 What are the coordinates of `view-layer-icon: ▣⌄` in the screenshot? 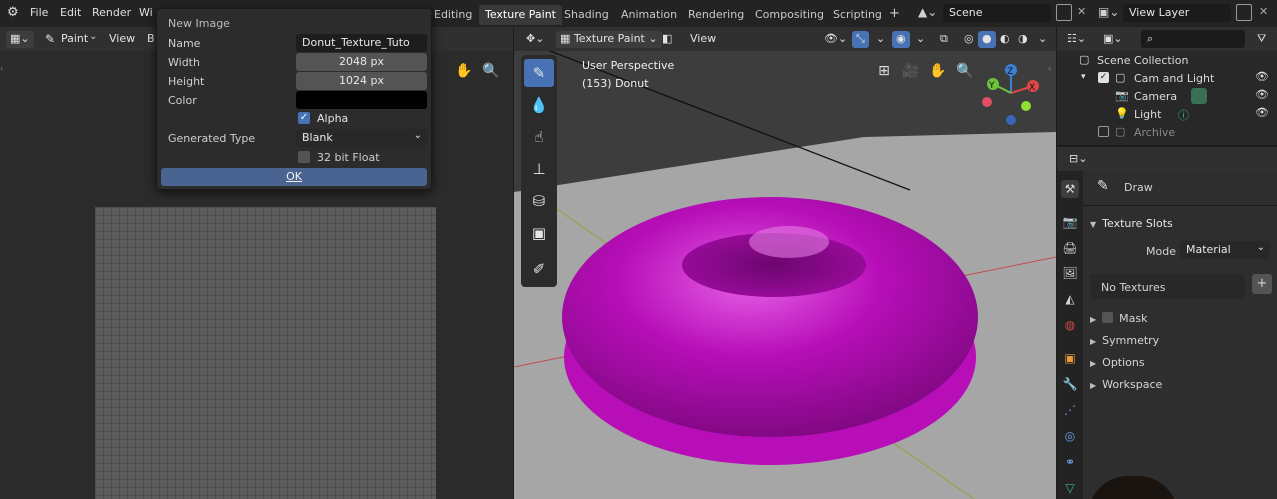 It's located at (1108, 12).